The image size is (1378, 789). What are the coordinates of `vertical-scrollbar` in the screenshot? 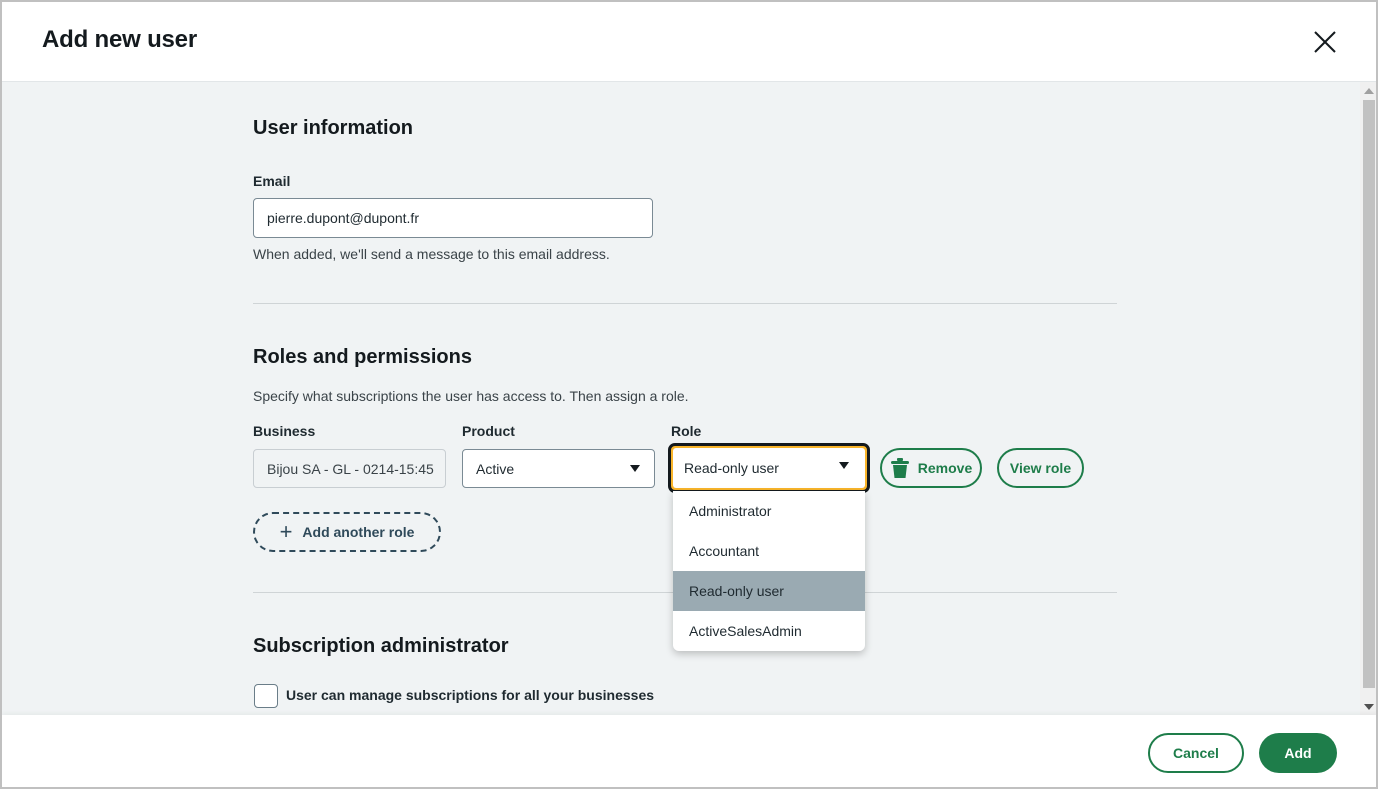 It's located at (1368, 398).